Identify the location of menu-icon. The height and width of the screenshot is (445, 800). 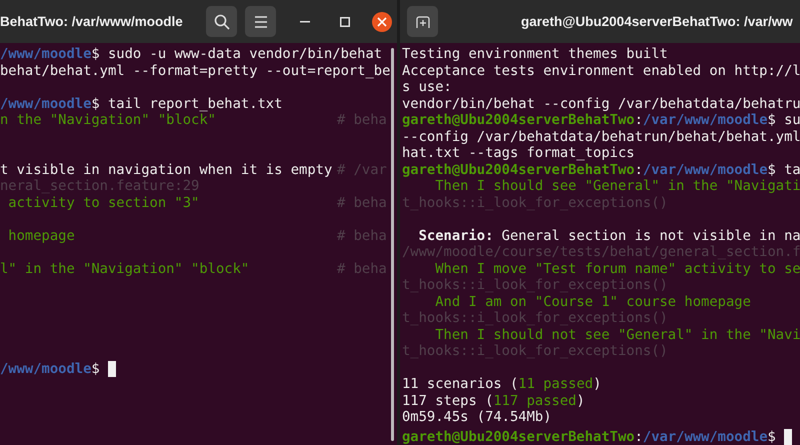
(261, 22).